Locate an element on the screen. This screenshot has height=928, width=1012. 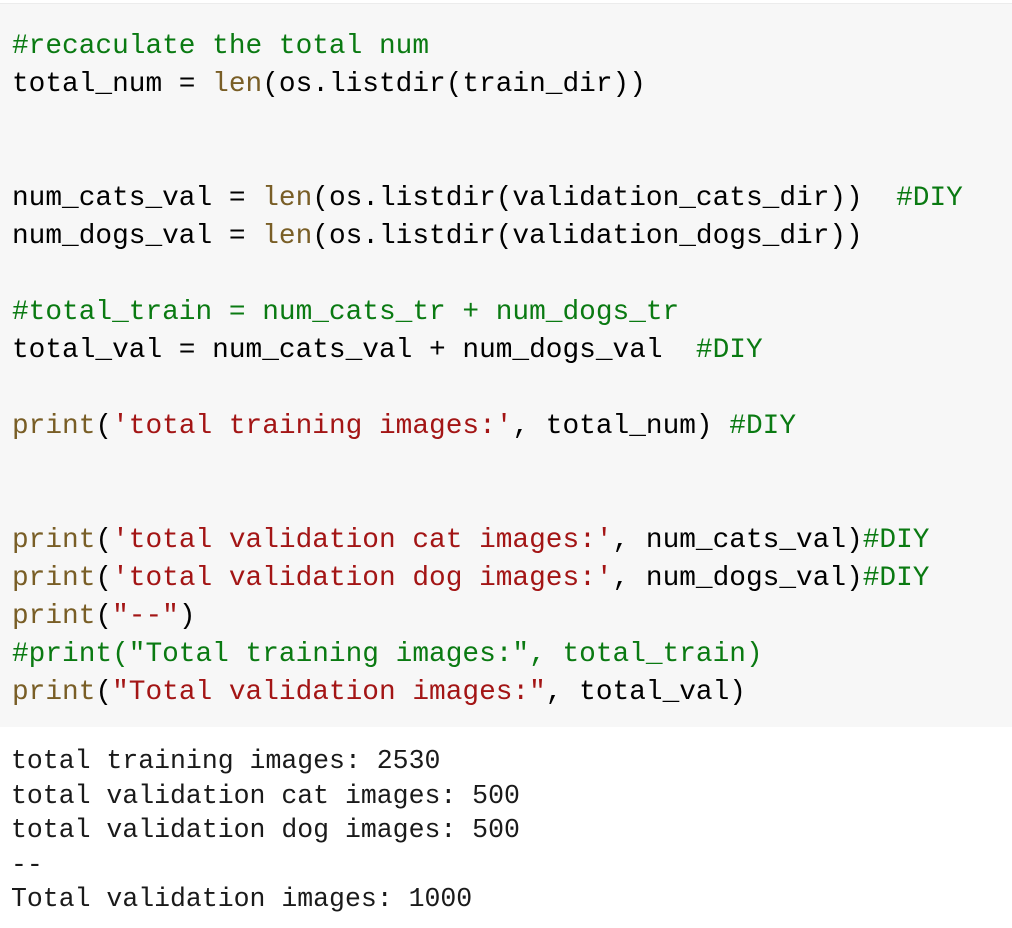
code-text: num_cats_val = is located at coordinates (137, 198).